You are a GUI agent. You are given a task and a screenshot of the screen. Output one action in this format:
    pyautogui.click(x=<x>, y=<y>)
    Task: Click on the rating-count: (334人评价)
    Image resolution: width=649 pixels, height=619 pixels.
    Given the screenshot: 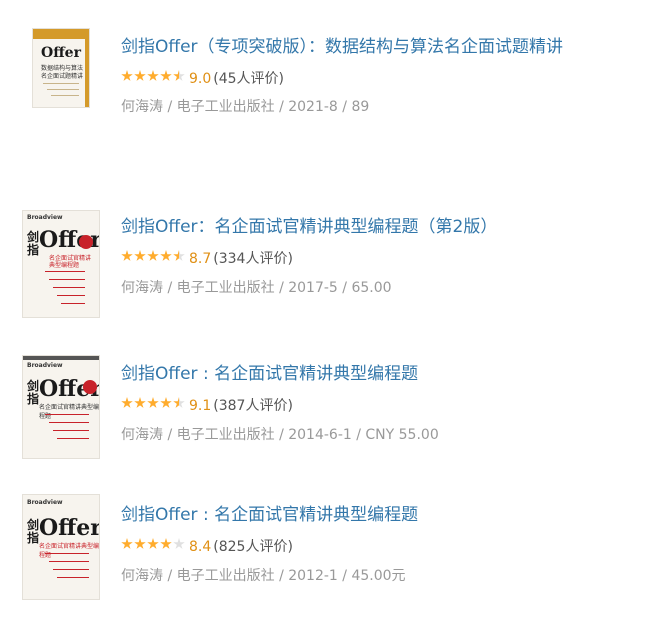 What is the action you would take?
    pyautogui.click(x=253, y=259)
    